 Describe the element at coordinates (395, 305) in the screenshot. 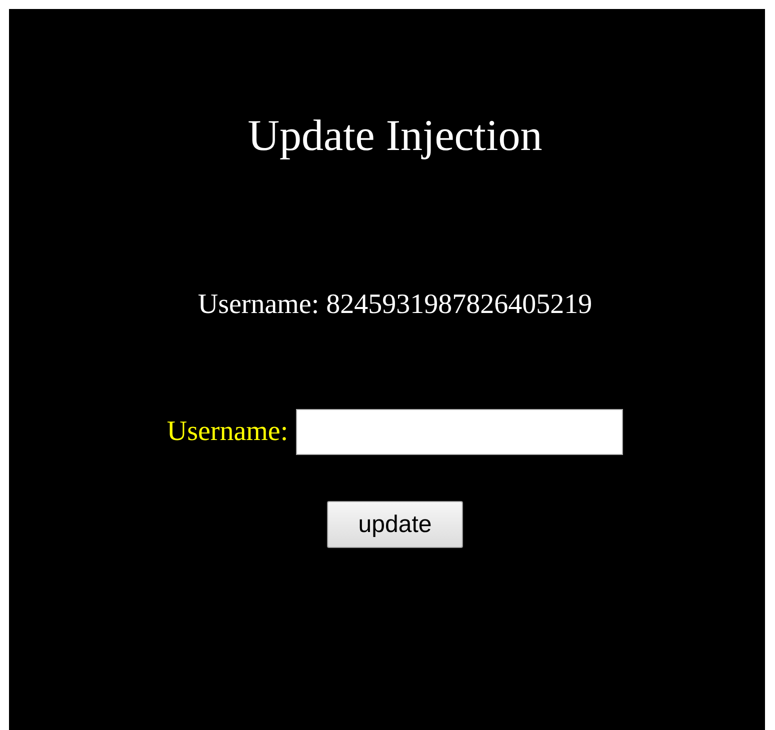

I see `current-username: Username: 8245931987826405219` at that location.